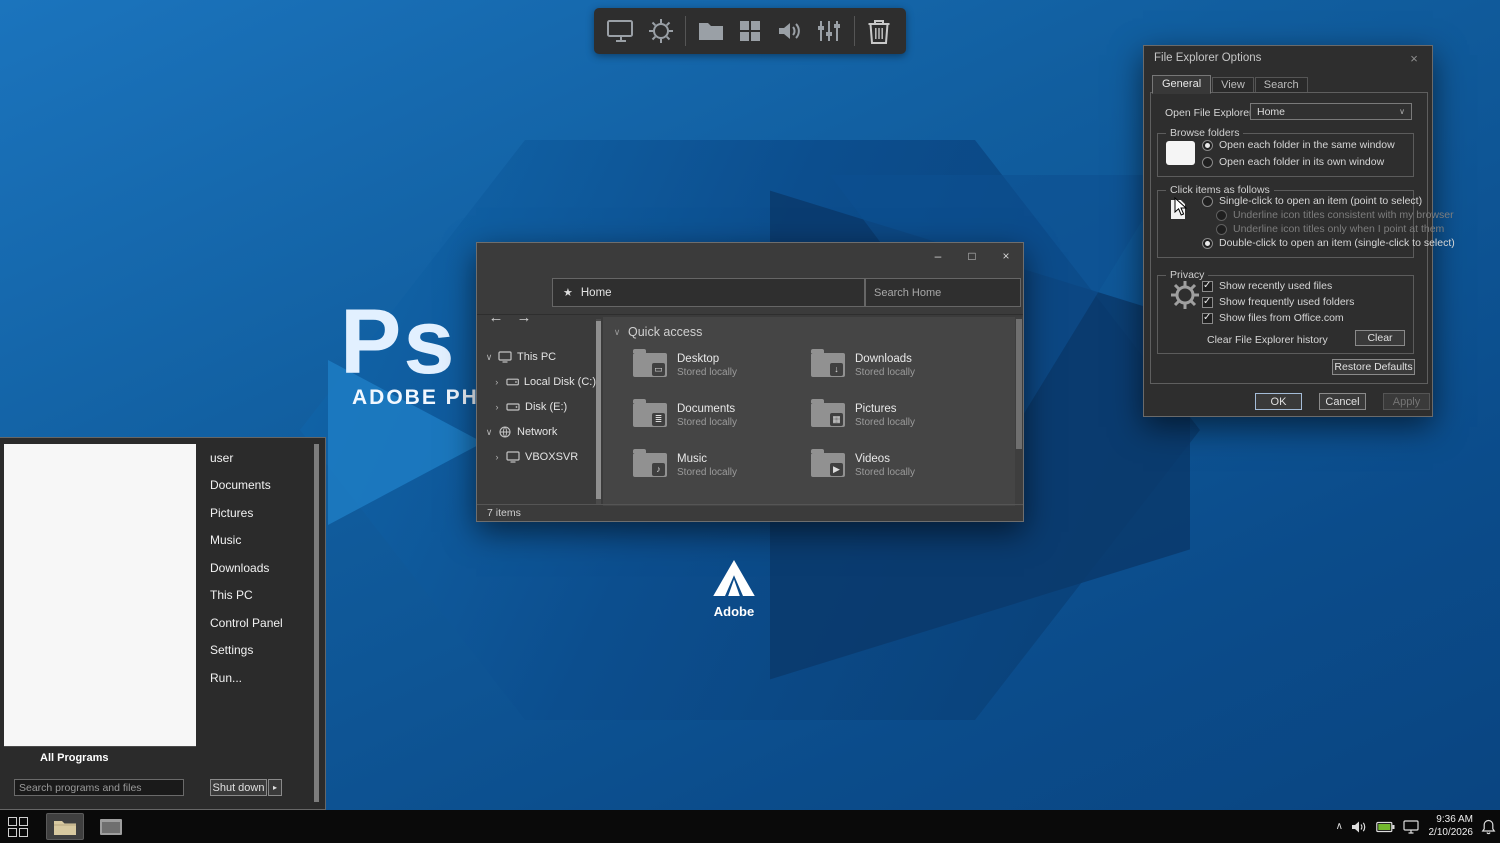 The image size is (1500, 843). What do you see at coordinates (100, 595) in the screenshot?
I see `start-menu-programs-panel` at bounding box center [100, 595].